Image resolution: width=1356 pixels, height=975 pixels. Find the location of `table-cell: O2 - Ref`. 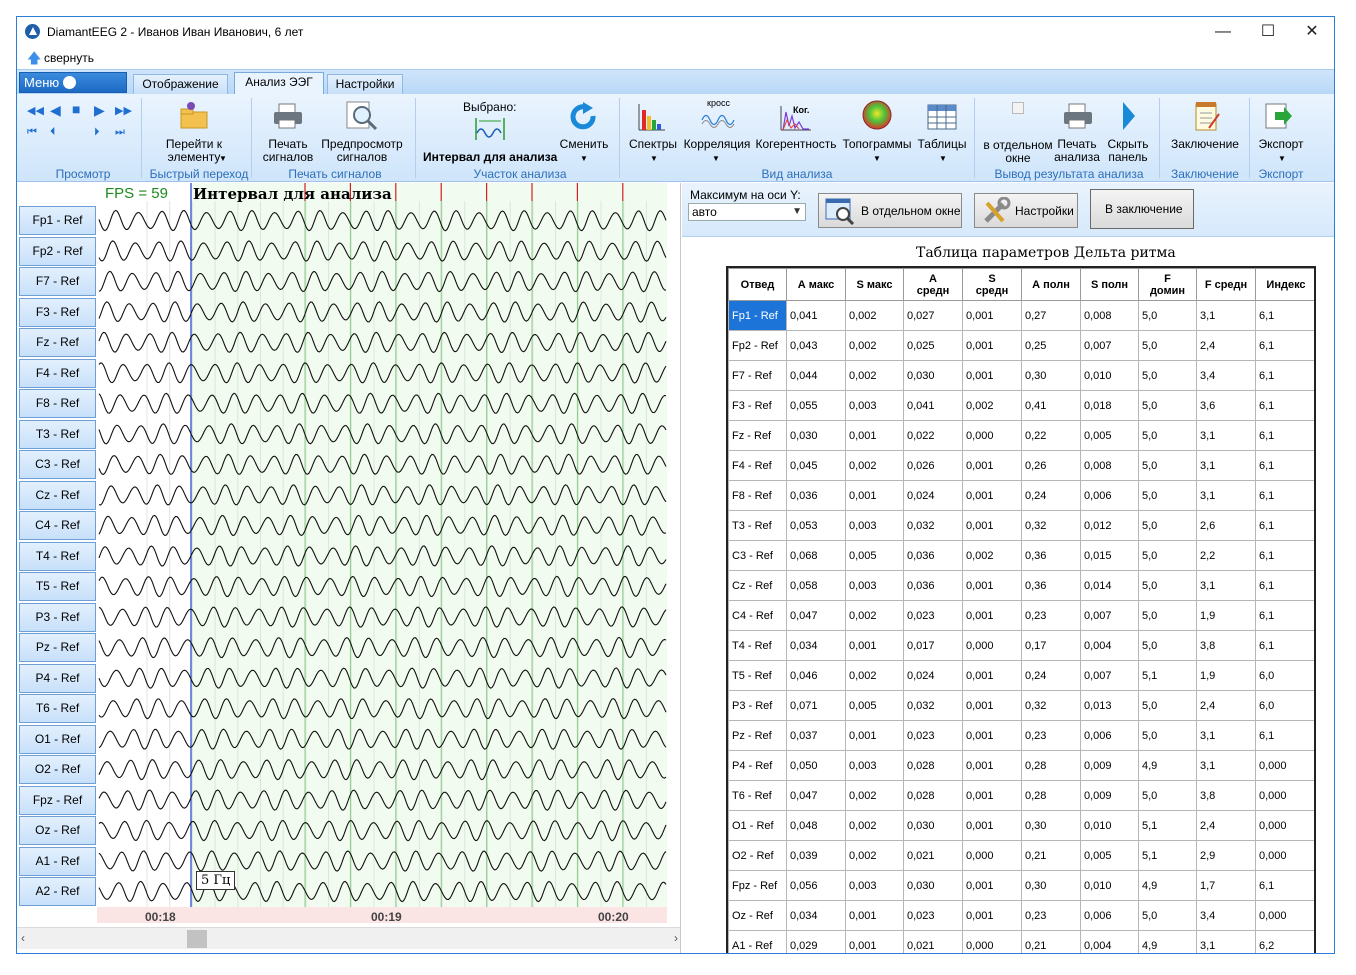

table-cell: O2 - Ref is located at coordinates (757, 855).